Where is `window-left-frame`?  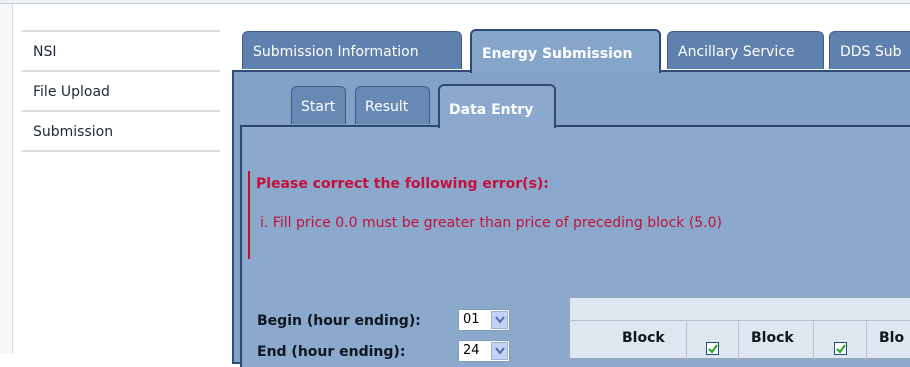 window-left-frame is located at coordinates (6, 178).